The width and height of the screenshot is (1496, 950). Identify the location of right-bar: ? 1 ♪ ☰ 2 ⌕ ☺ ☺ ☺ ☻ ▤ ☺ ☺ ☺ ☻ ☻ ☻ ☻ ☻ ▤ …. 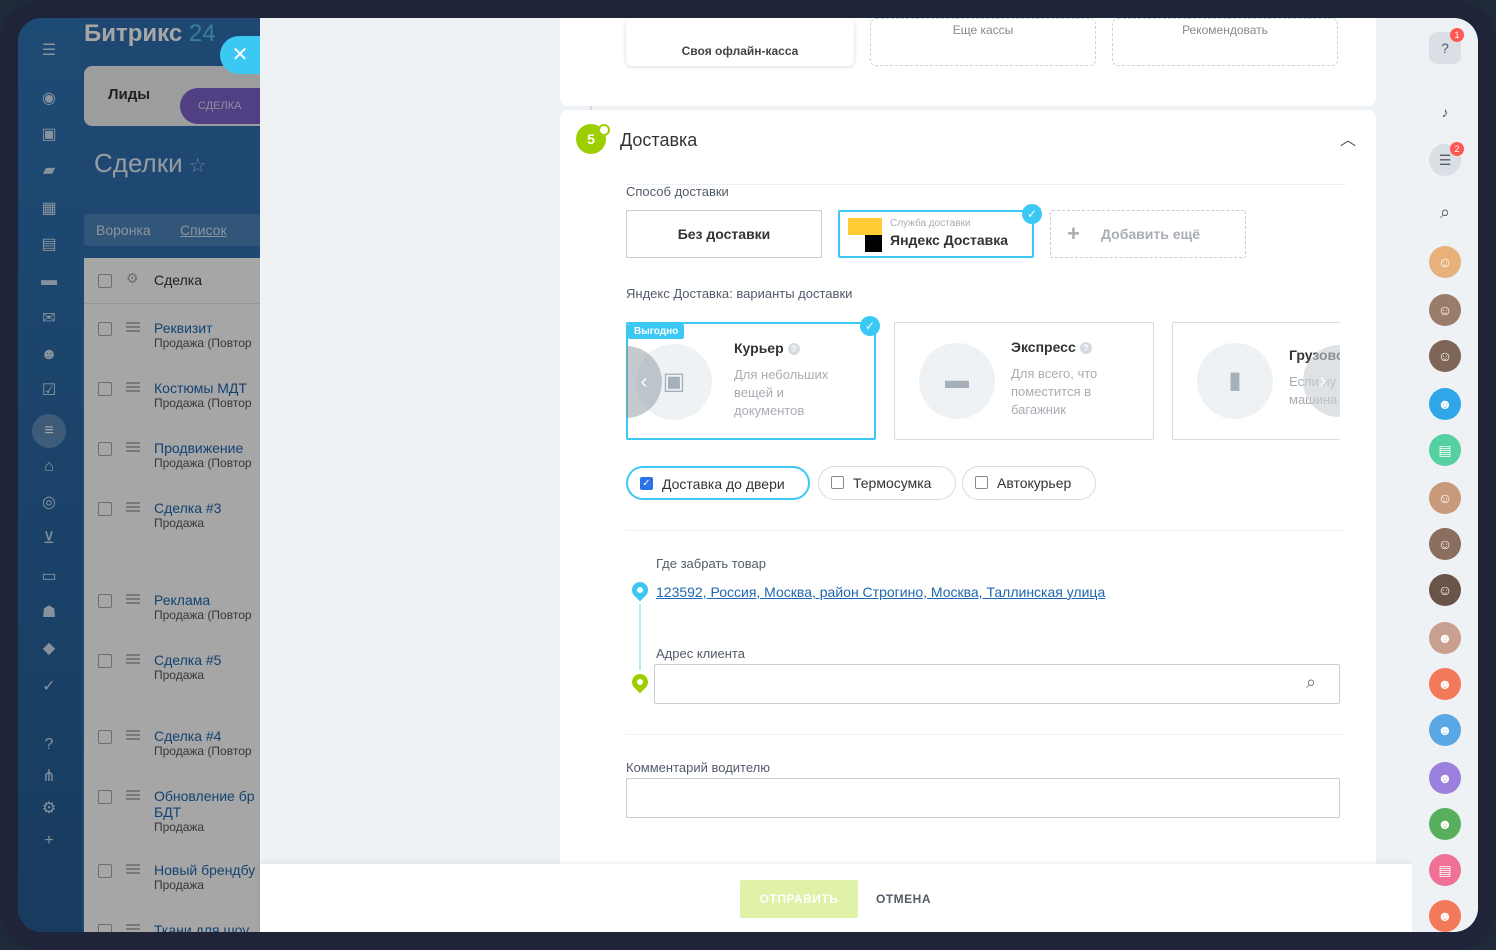
(1445, 475).